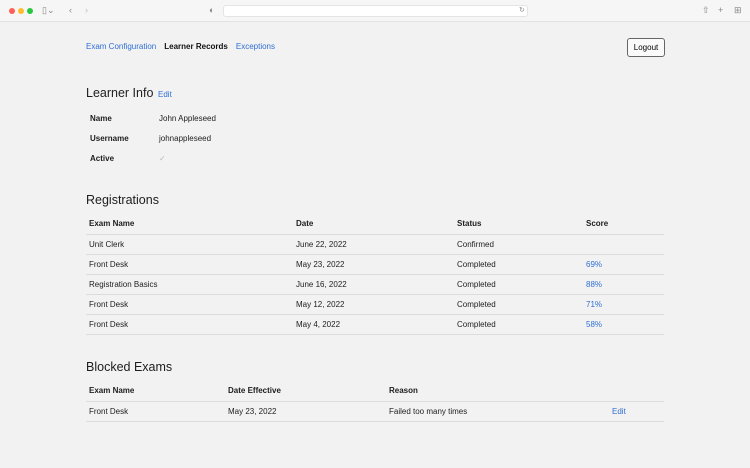 The height and width of the screenshot is (468, 750). What do you see at coordinates (646, 47) in the screenshot?
I see `logout-button: Logout` at bounding box center [646, 47].